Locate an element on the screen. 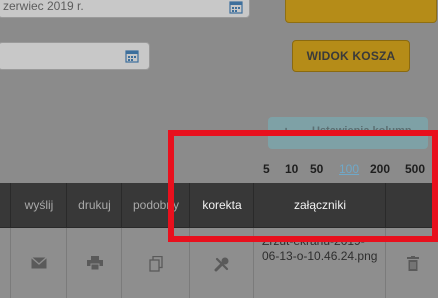  header-send: wyślij is located at coordinates (38, 205).